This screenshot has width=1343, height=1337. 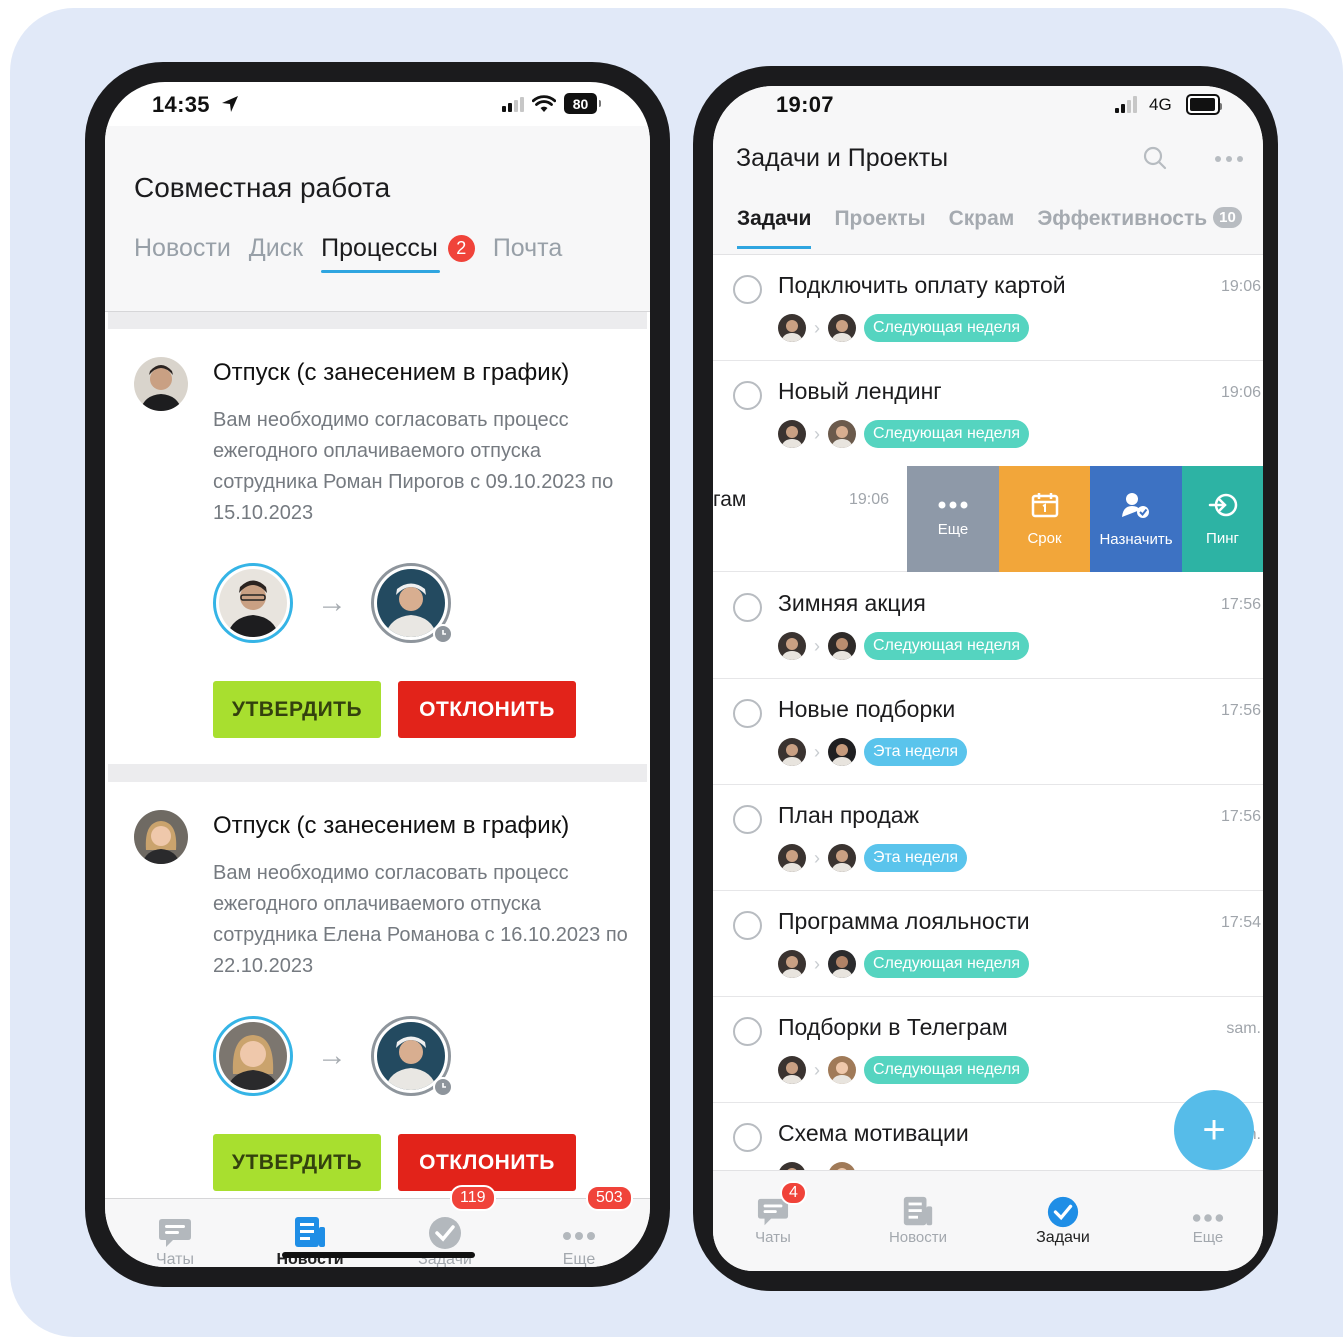 I want to click on header-more-icon, so click(x=1229, y=159).